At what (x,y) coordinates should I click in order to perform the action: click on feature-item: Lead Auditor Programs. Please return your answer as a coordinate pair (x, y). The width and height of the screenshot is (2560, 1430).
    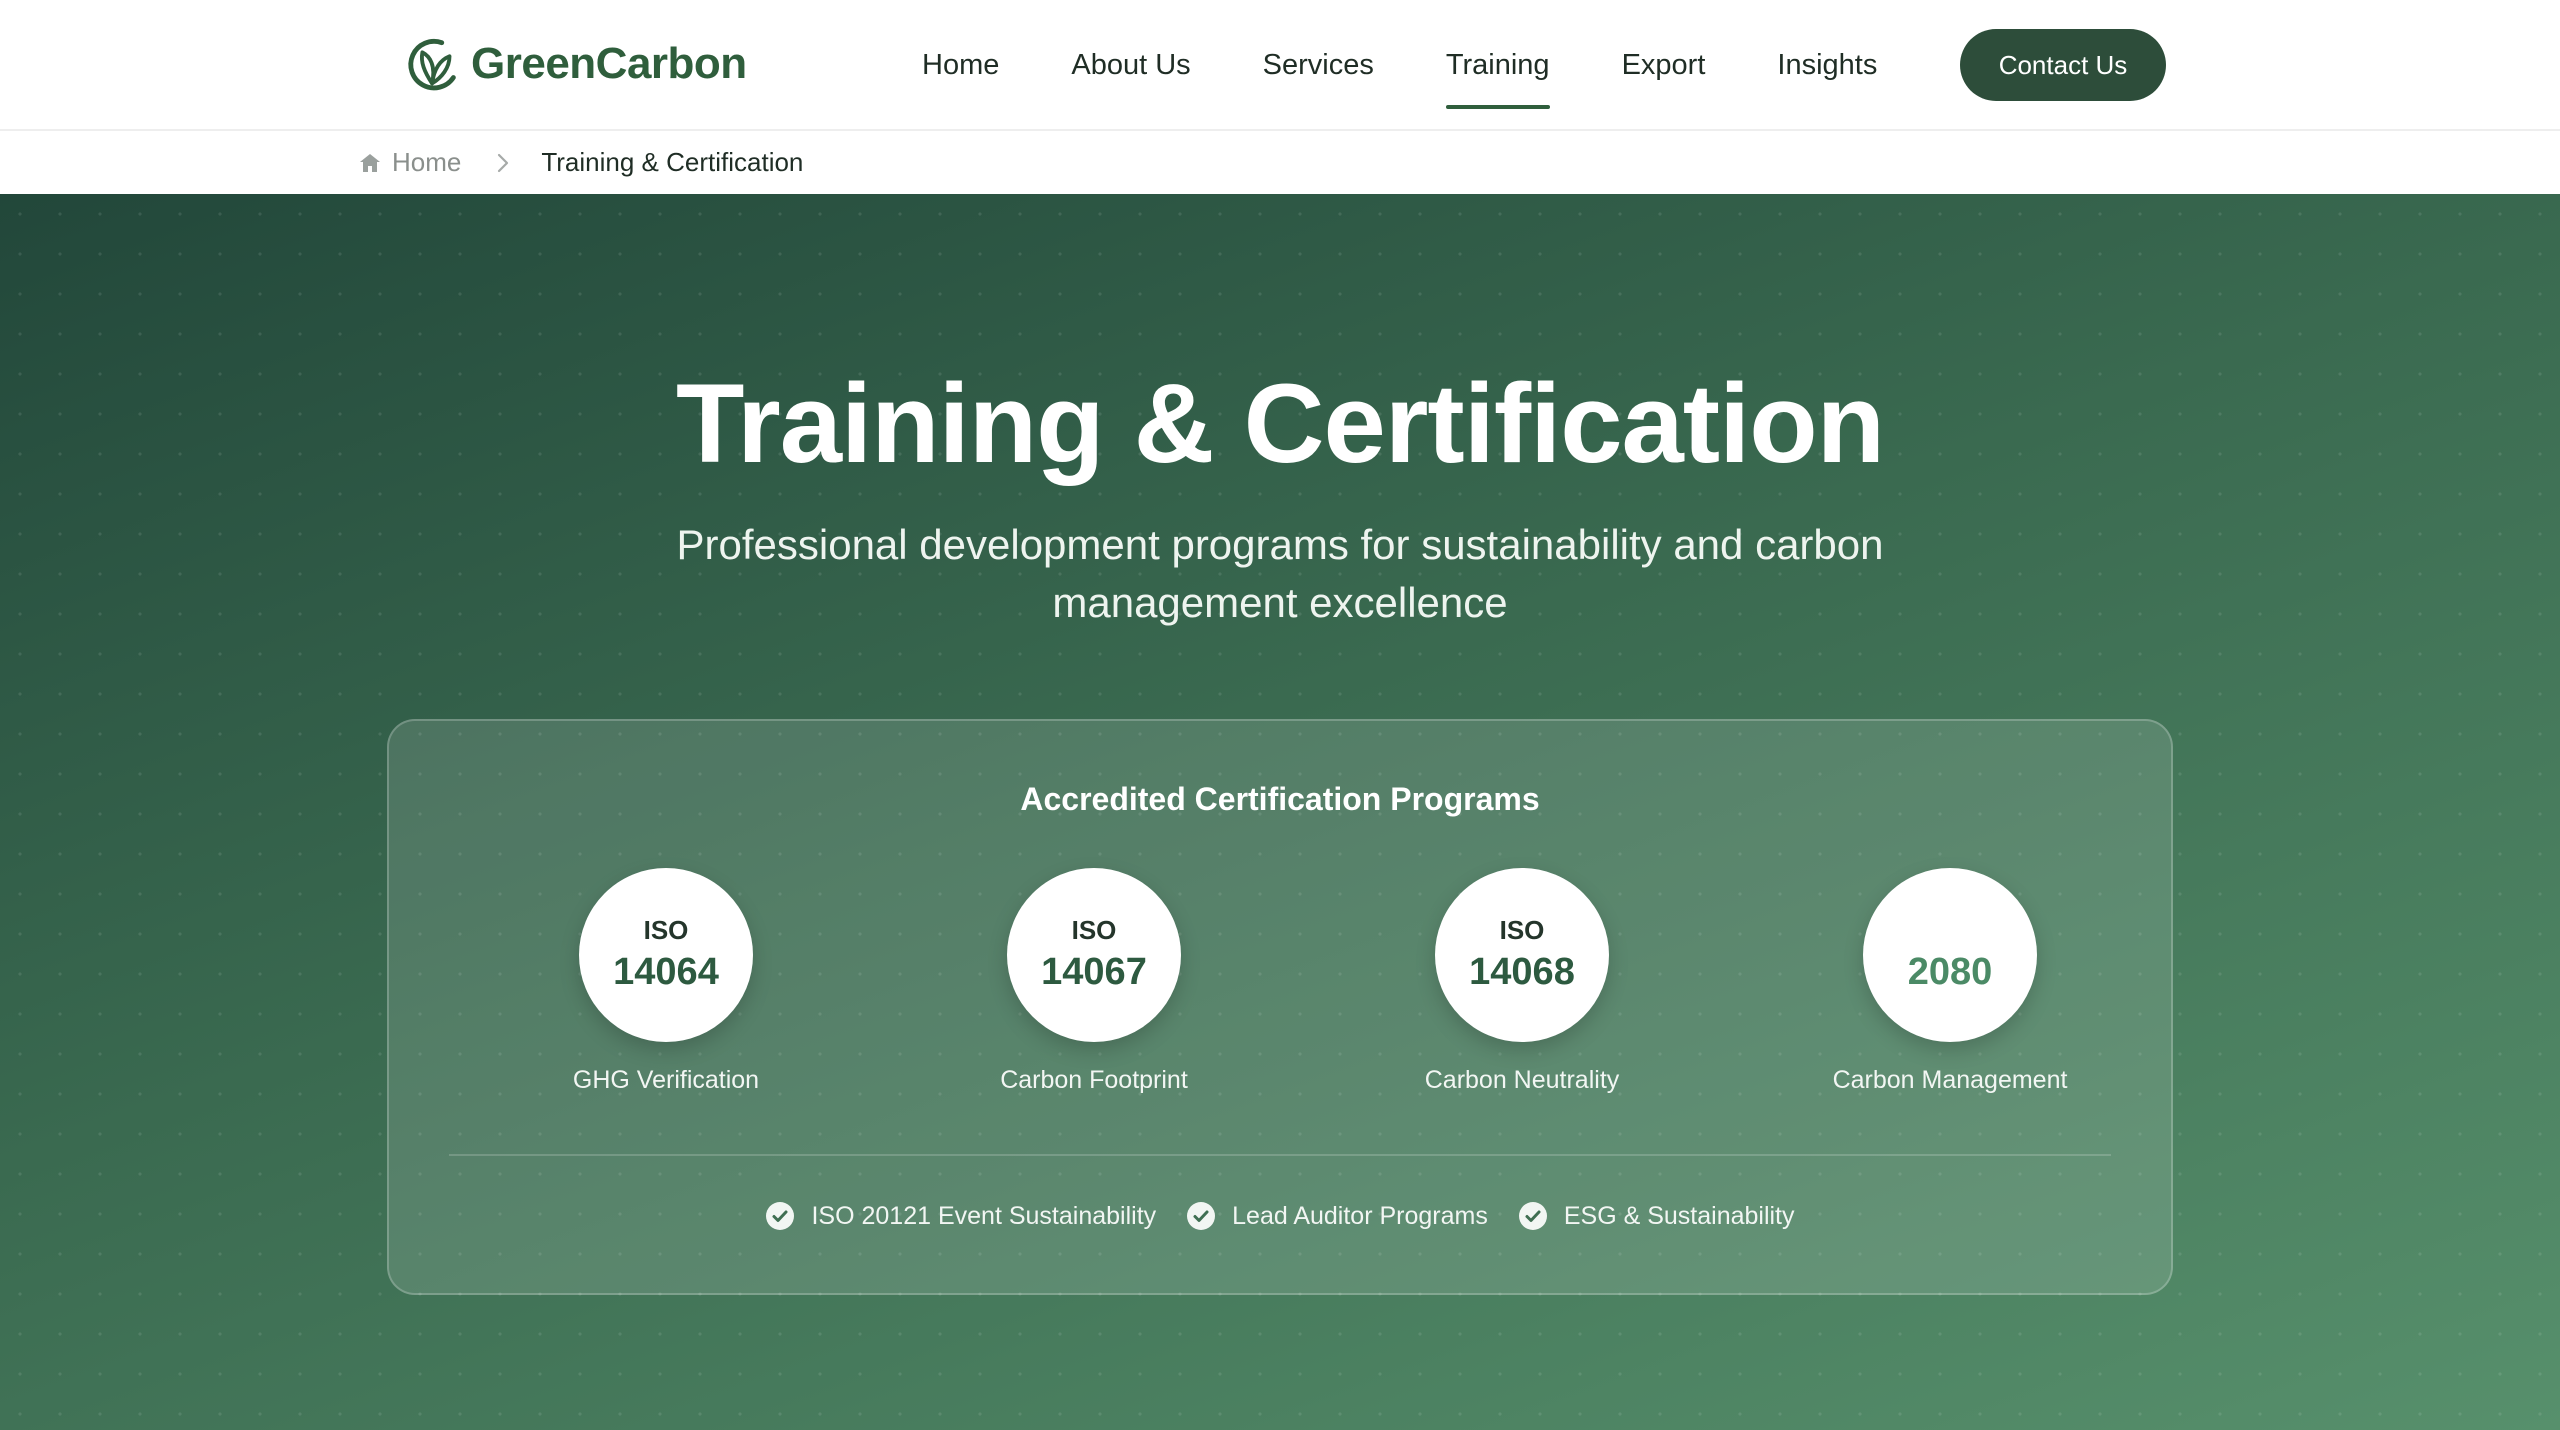
    Looking at the image, I should click on (1337, 1216).